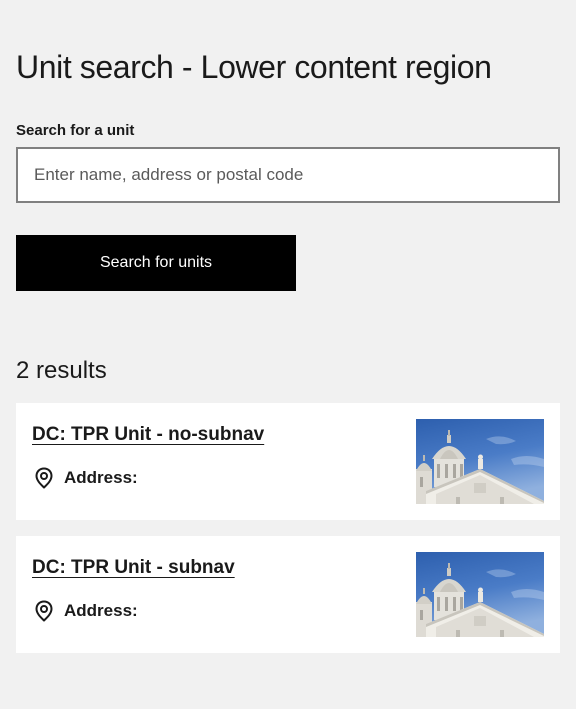 The height and width of the screenshot is (709, 576). What do you see at coordinates (148, 435) in the screenshot?
I see `result-title-link: DC: TPR Unit - no-subnav` at bounding box center [148, 435].